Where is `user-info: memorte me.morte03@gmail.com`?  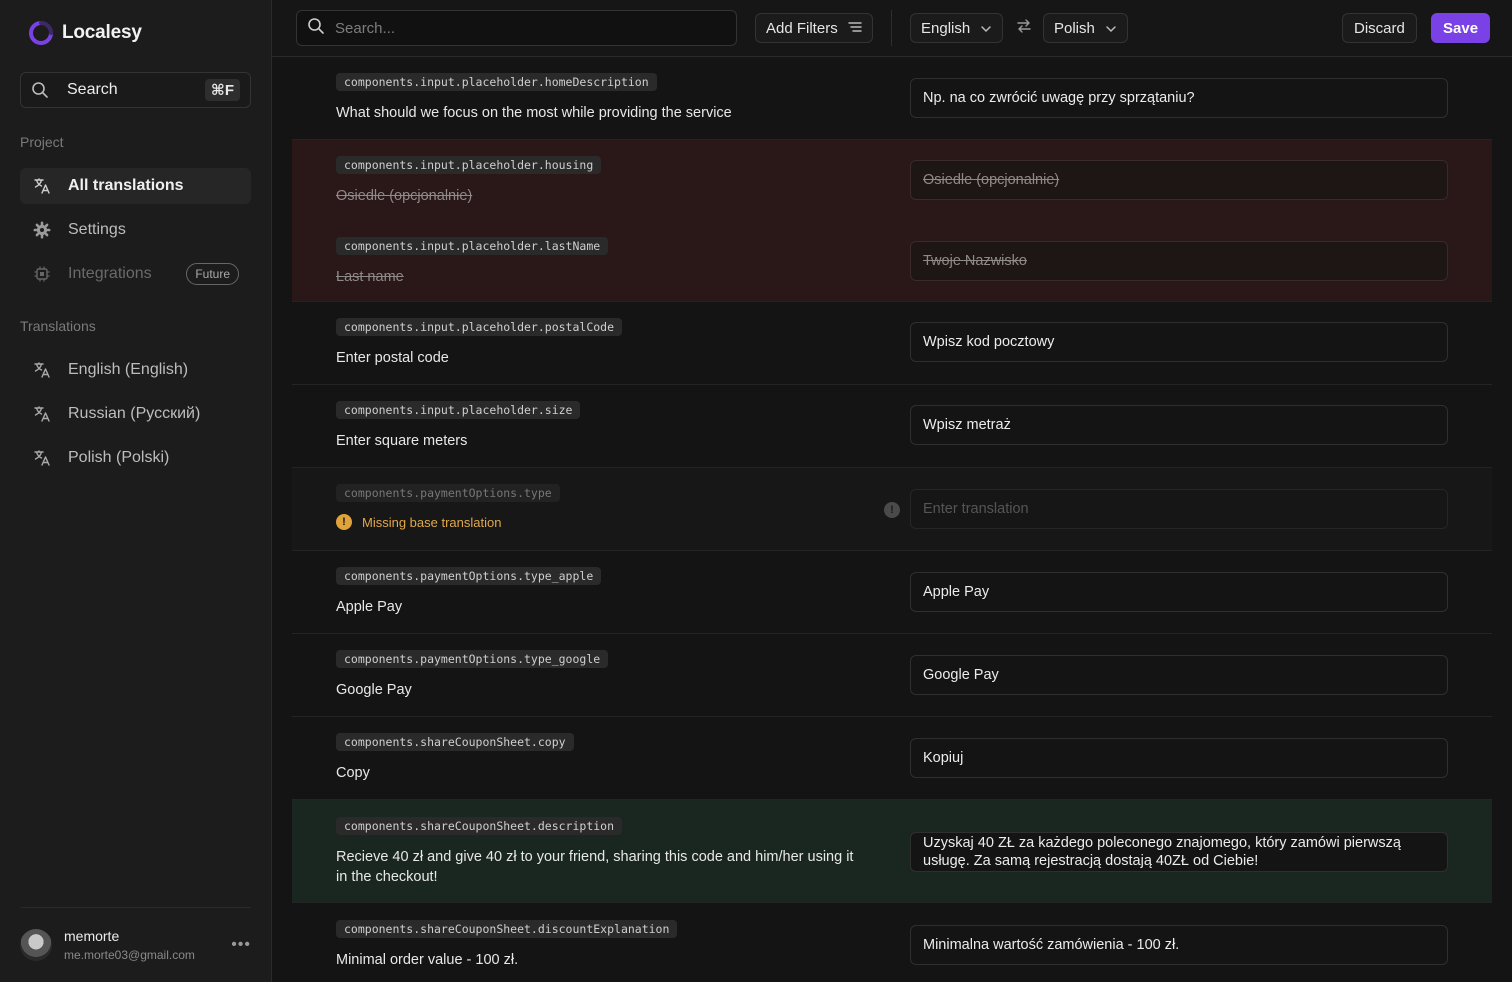 user-info: memorte me.morte03@gmail.com is located at coordinates (129, 945).